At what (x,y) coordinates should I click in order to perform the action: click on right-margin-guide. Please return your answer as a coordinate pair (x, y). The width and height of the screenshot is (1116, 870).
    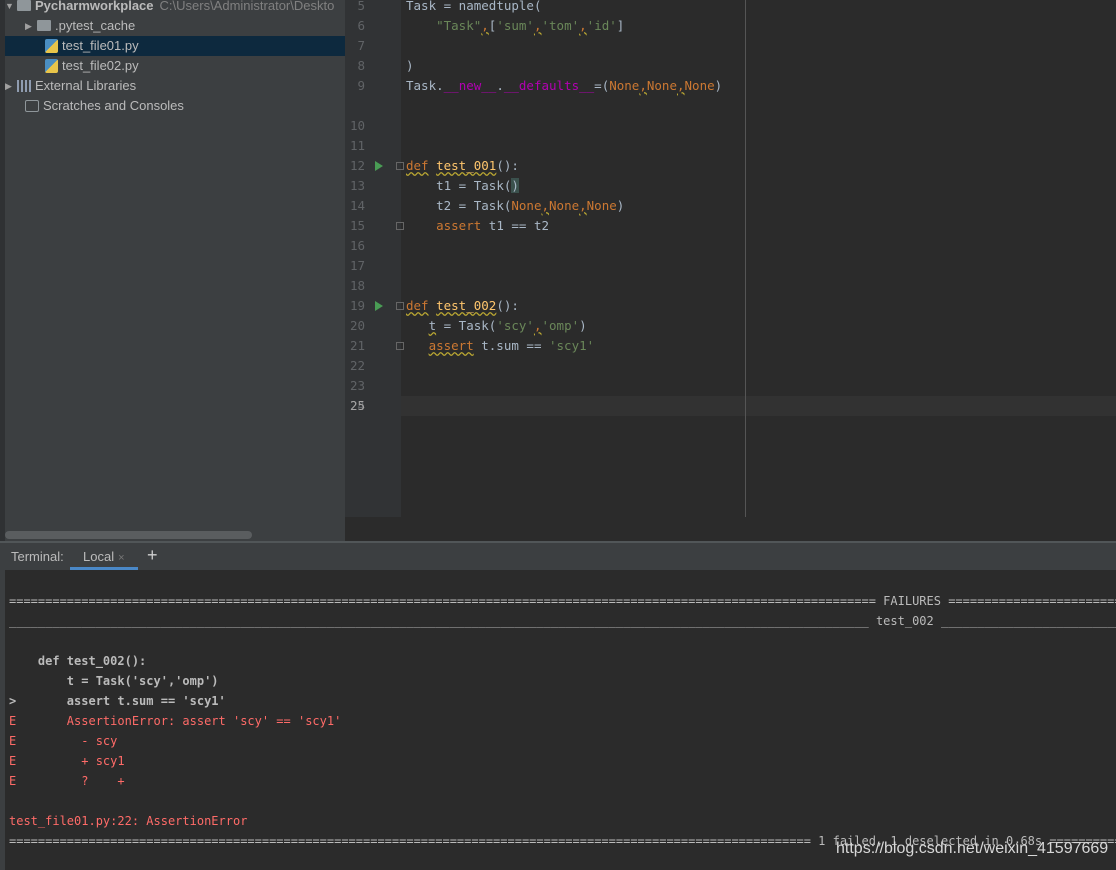
    Looking at the image, I should click on (745, 258).